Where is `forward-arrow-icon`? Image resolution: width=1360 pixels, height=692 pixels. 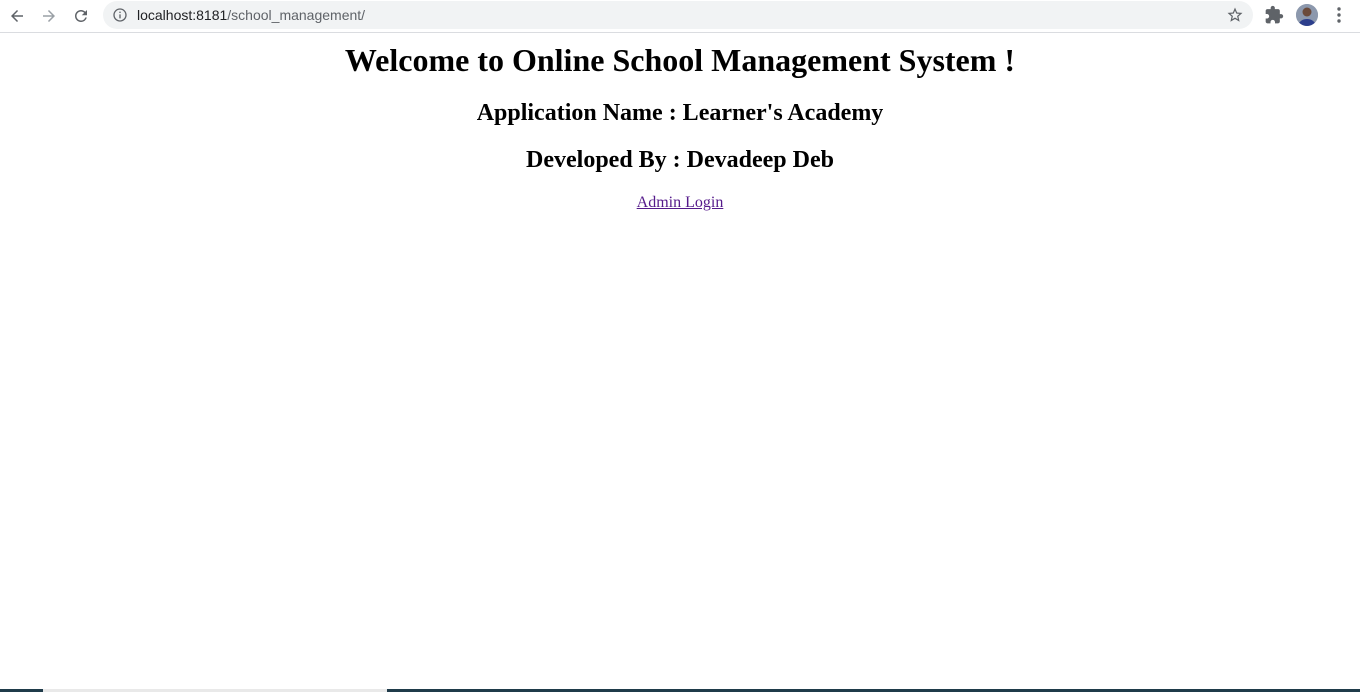 forward-arrow-icon is located at coordinates (49, 16).